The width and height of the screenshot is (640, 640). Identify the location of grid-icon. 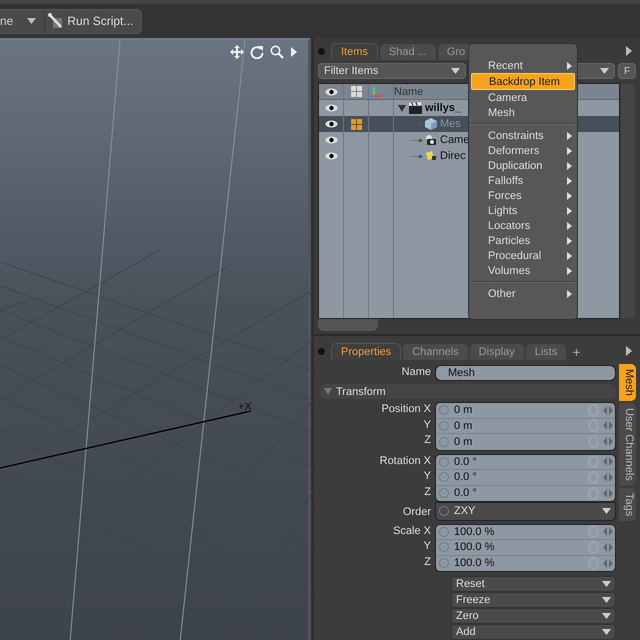
(356, 91).